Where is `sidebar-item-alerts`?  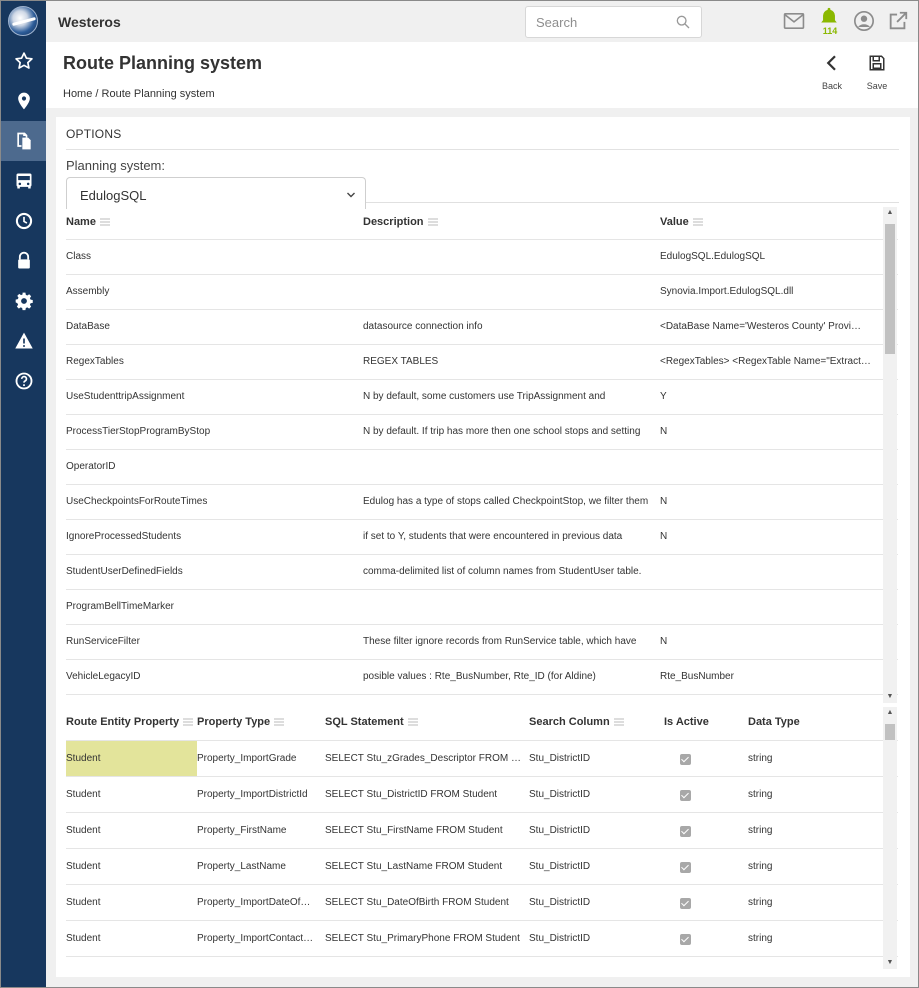
sidebar-item-alerts is located at coordinates (23, 341).